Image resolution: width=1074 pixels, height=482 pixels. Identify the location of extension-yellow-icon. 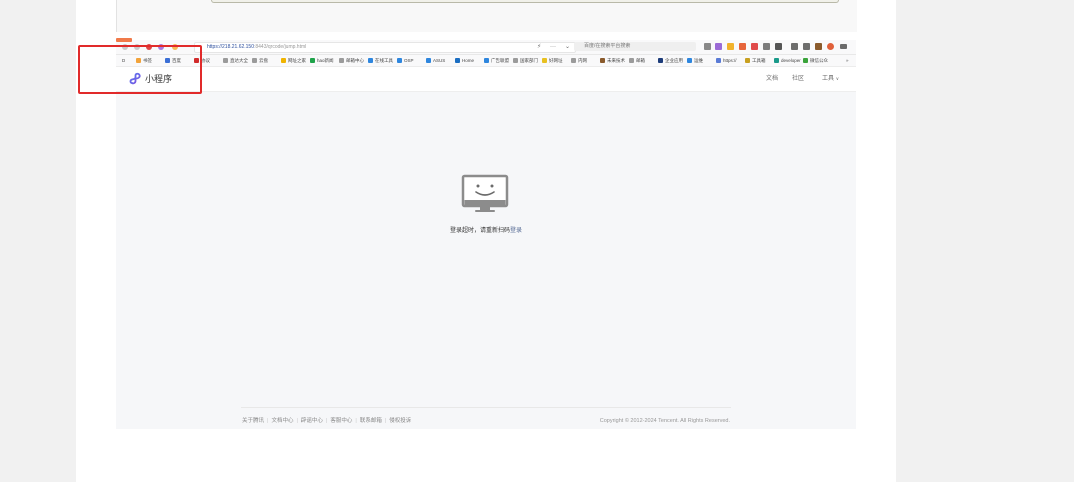
(730, 46).